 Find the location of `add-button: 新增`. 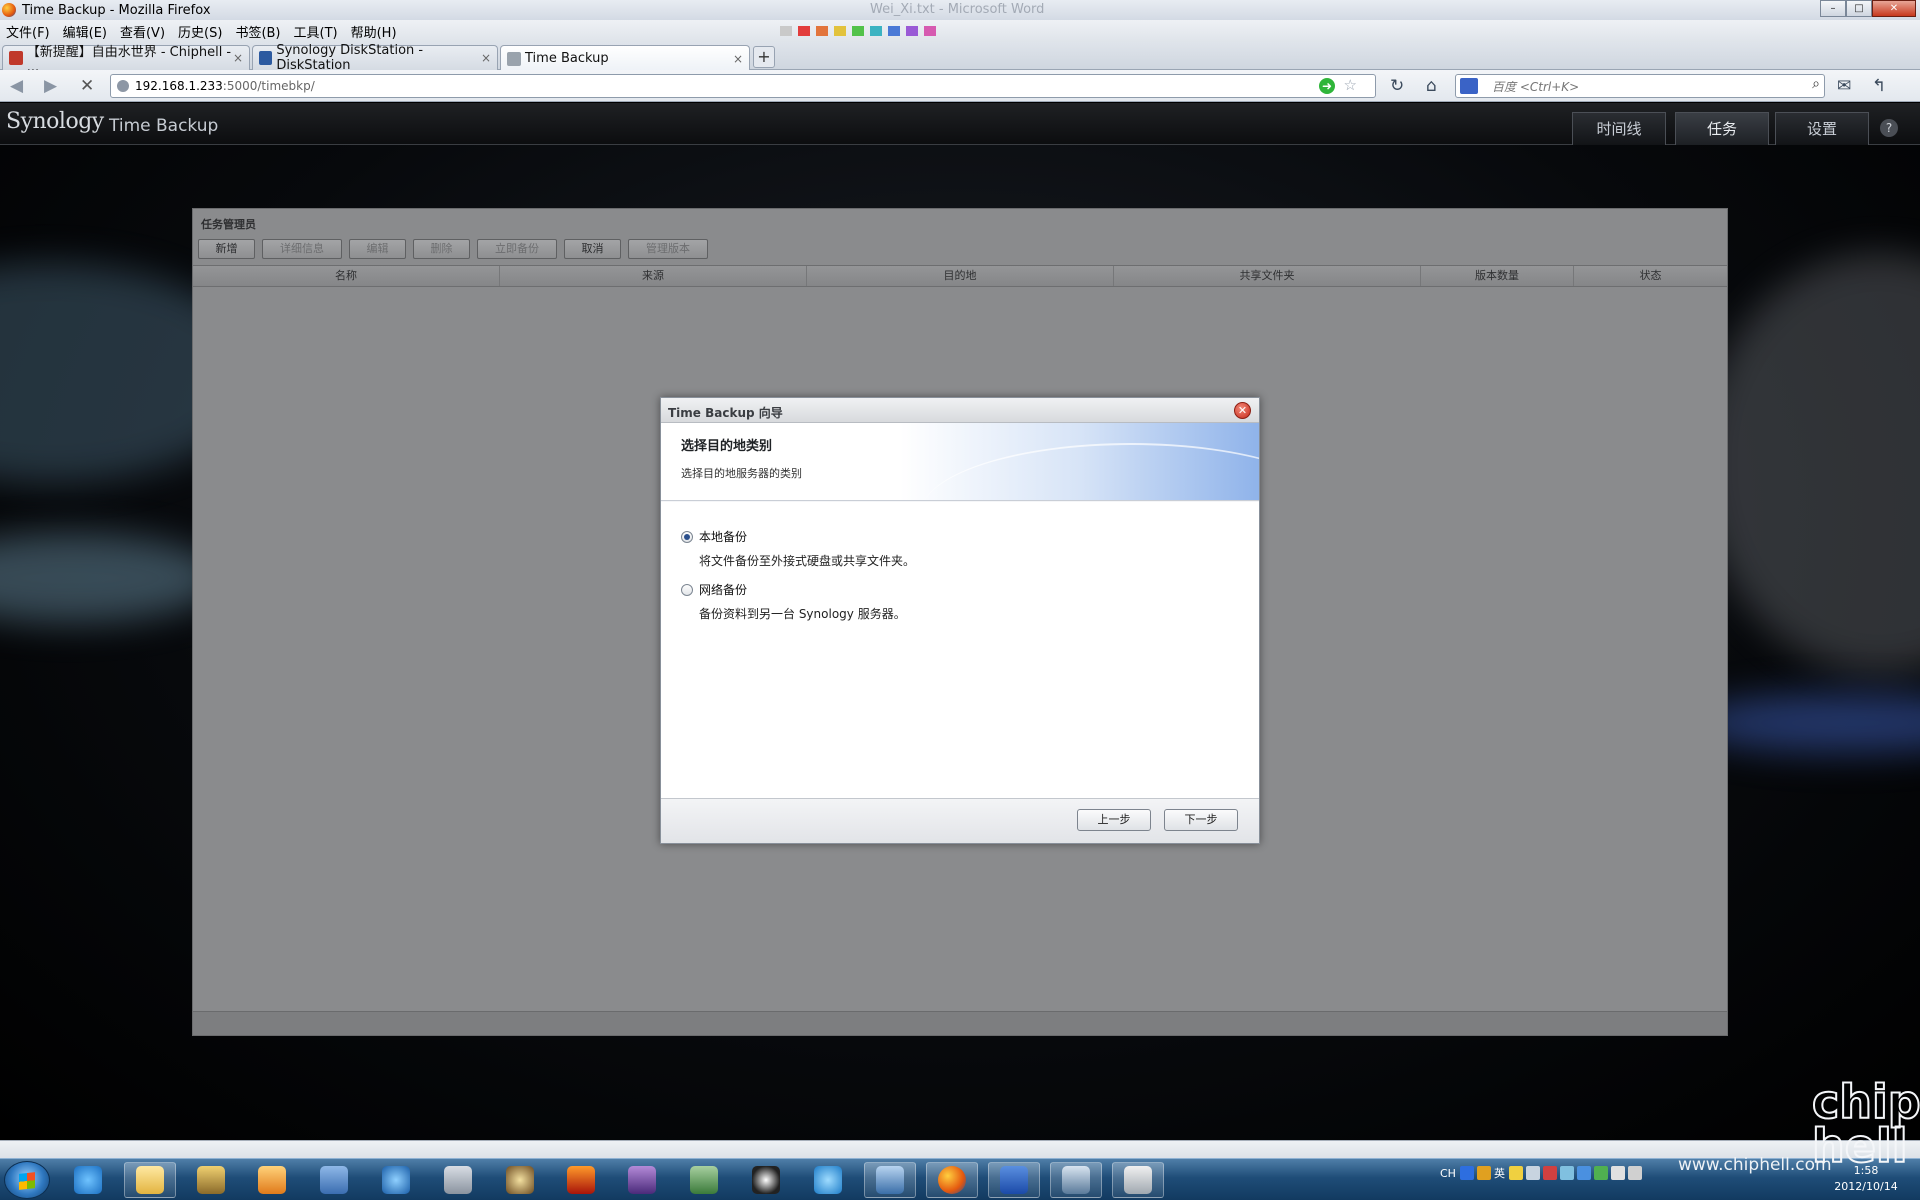

add-button: 新增 is located at coordinates (226, 249).